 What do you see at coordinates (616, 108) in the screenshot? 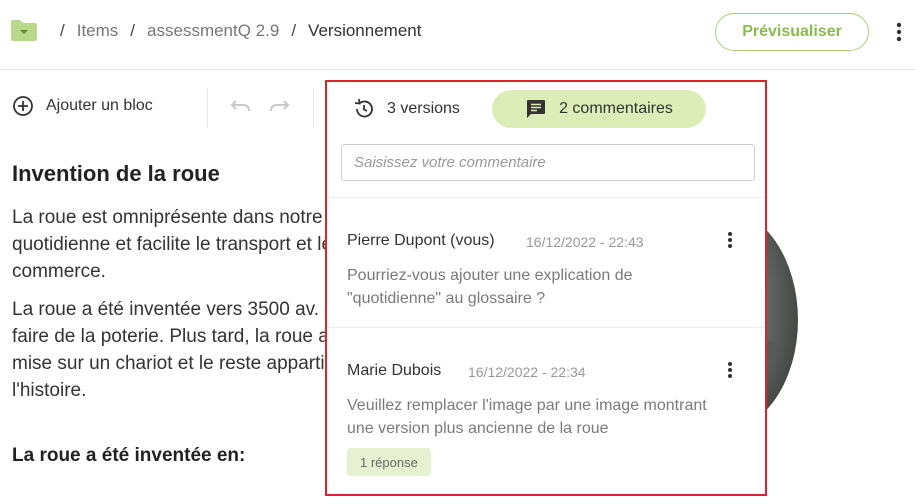
I see `tab-comments-label: 2 commentaires` at bounding box center [616, 108].